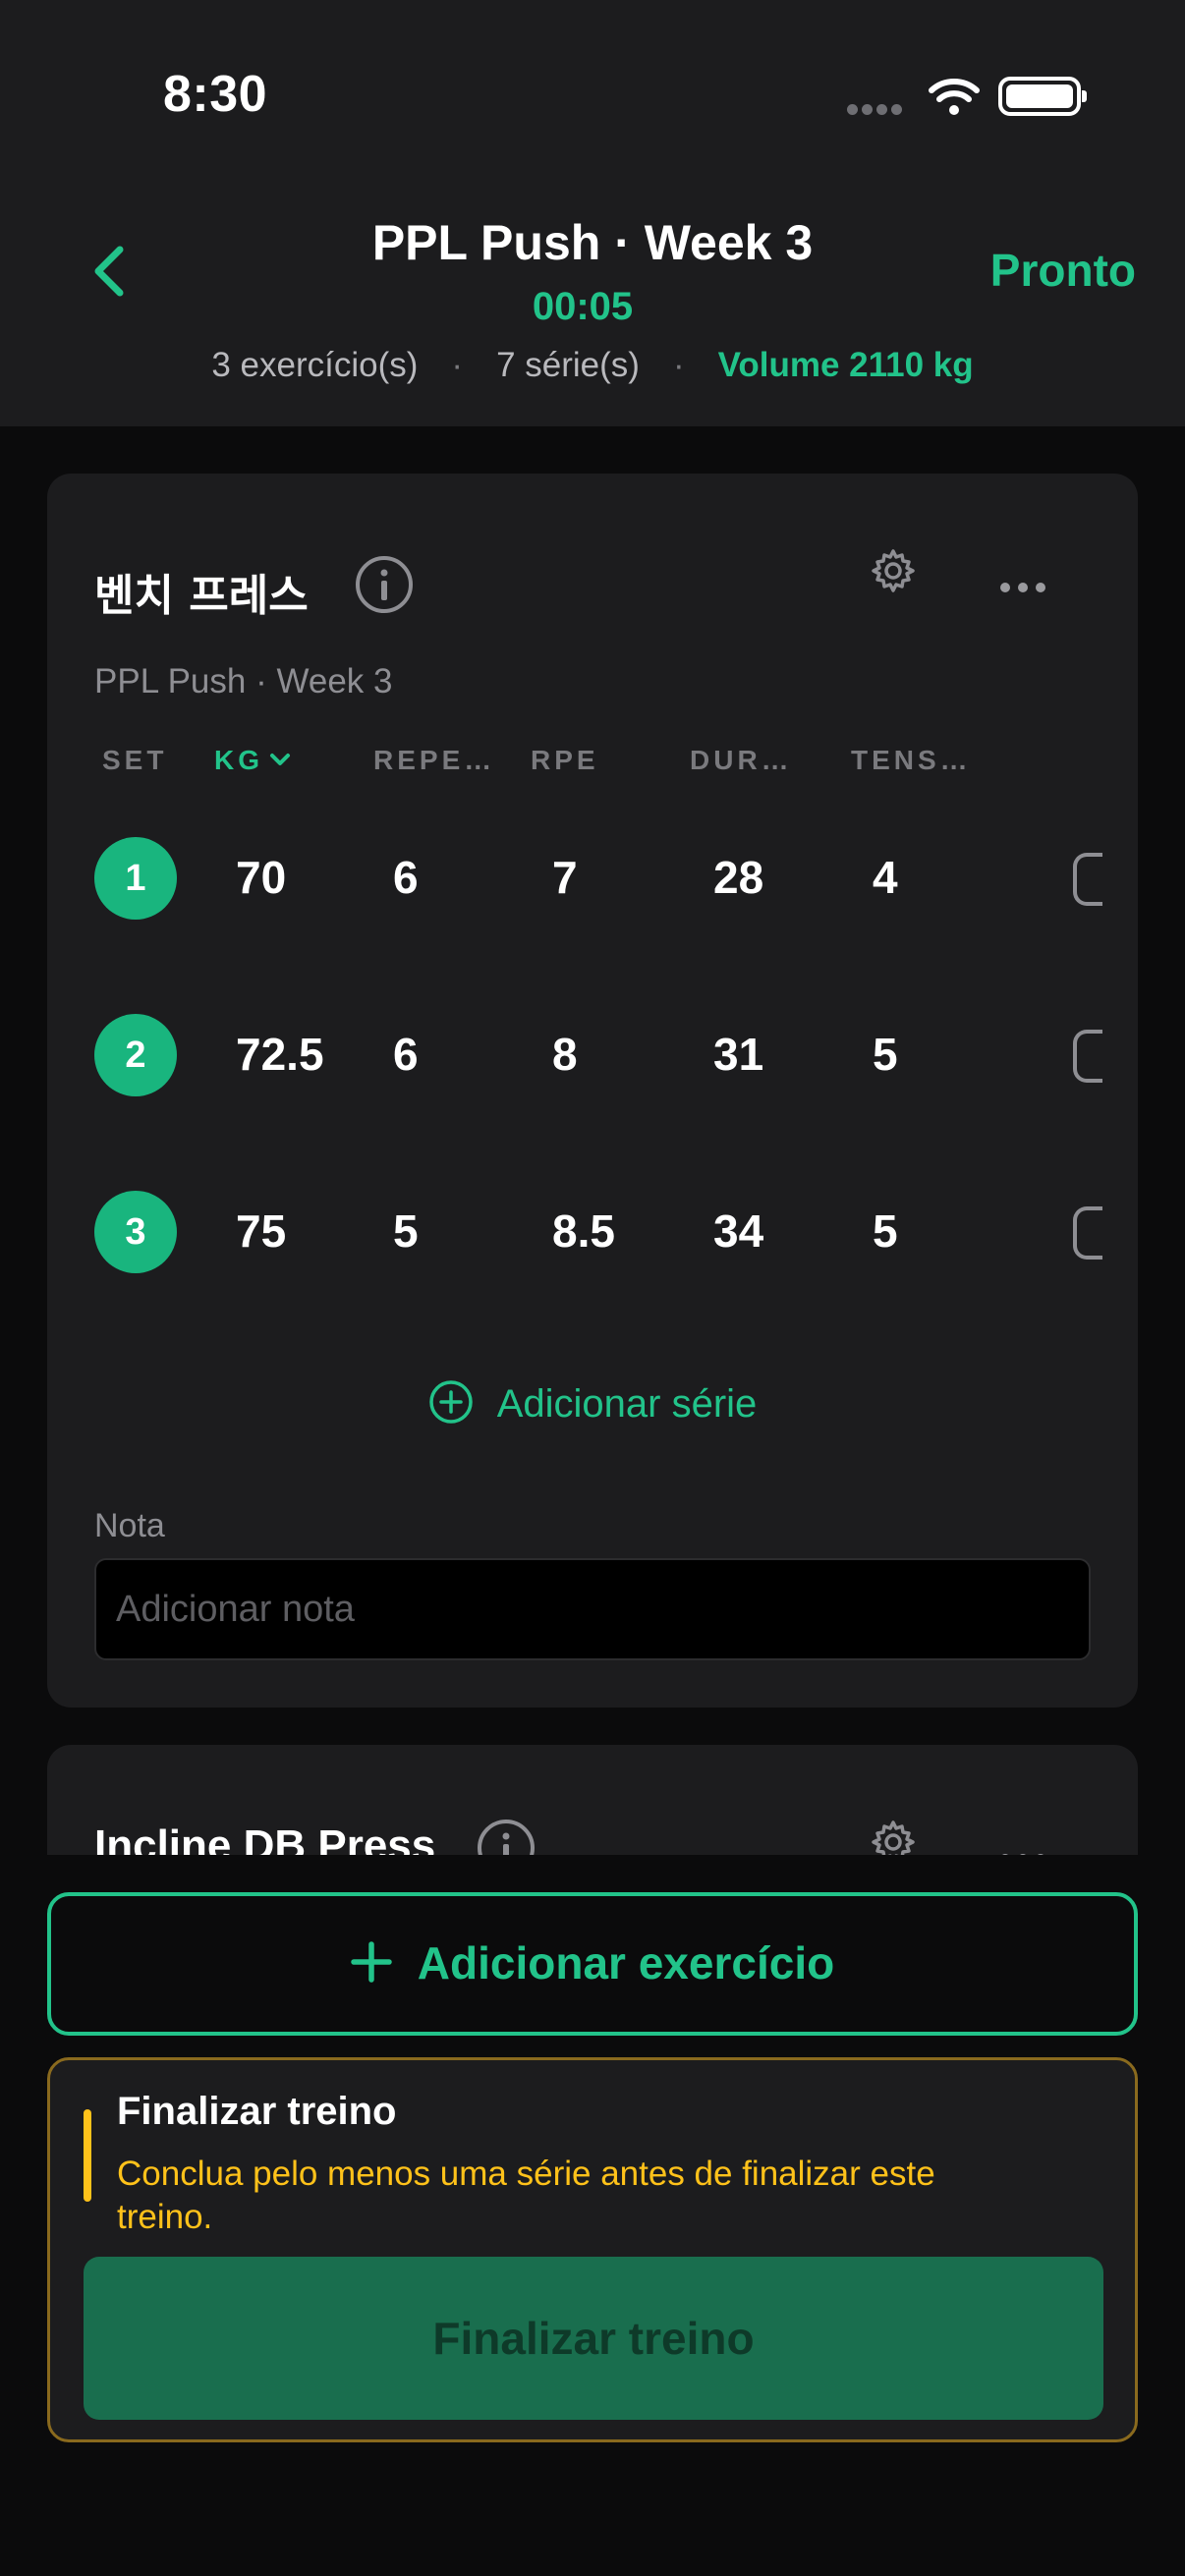  What do you see at coordinates (261, 877) in the screenshot?
I see `set-kg: 70` at bounding box center [261, 877].